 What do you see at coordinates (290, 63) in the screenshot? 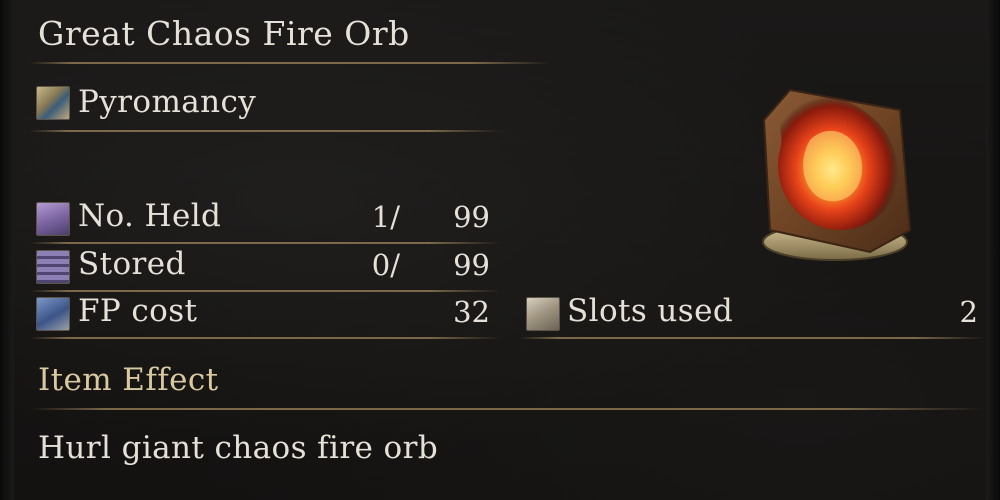
I see `title-divider` at bounding box center [290, 63].